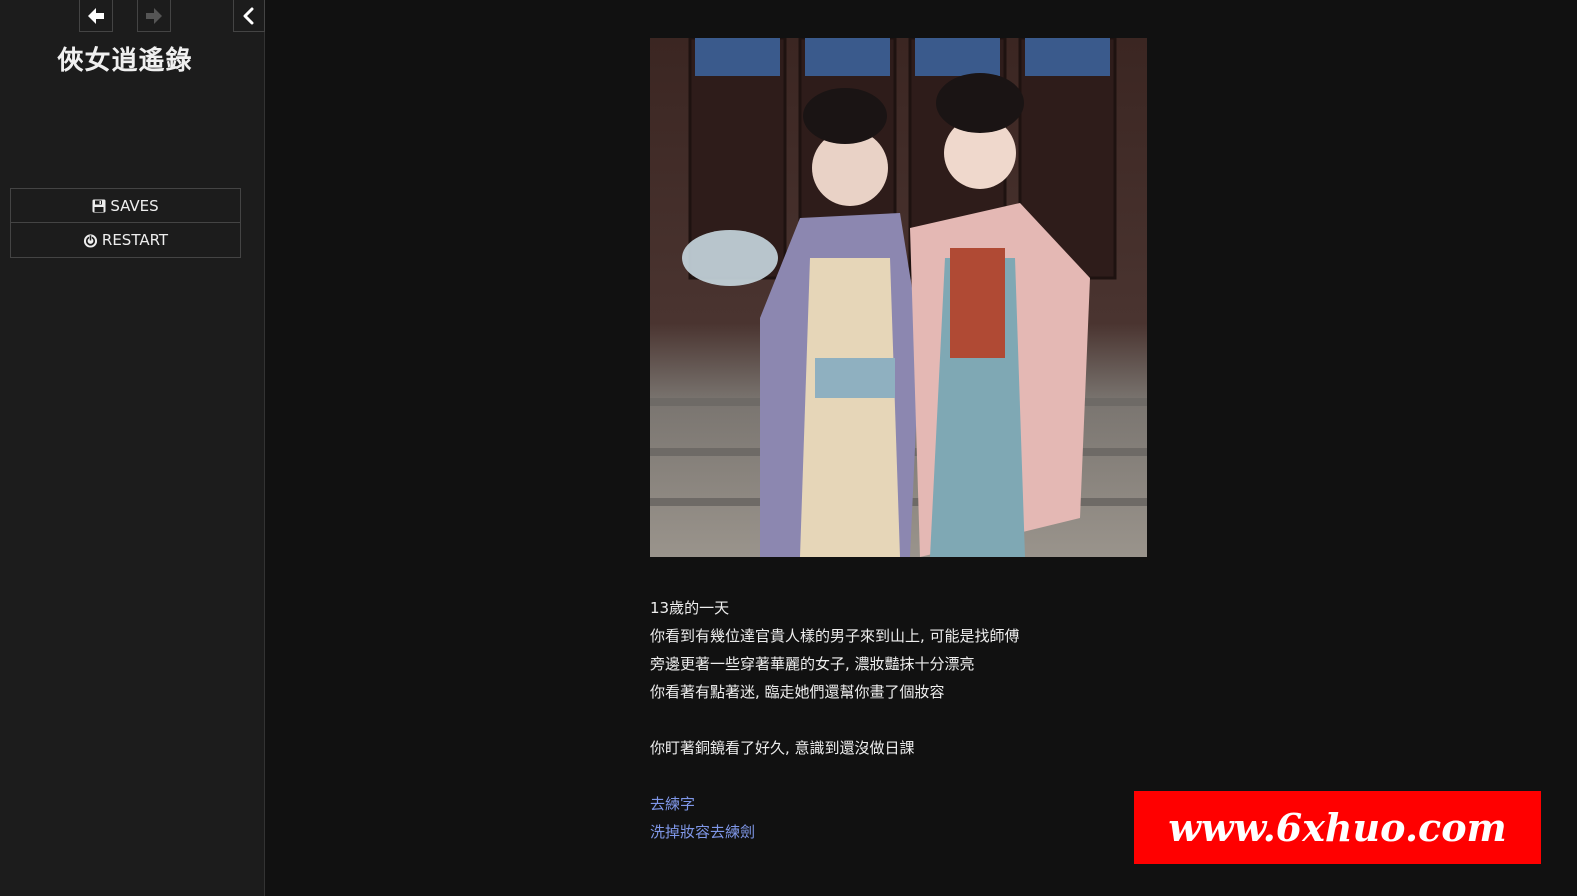 The height and width of the screenshot is (896, 1577). I want to click on sidebar-menu: SAVES RESTART, so click(125, 223).